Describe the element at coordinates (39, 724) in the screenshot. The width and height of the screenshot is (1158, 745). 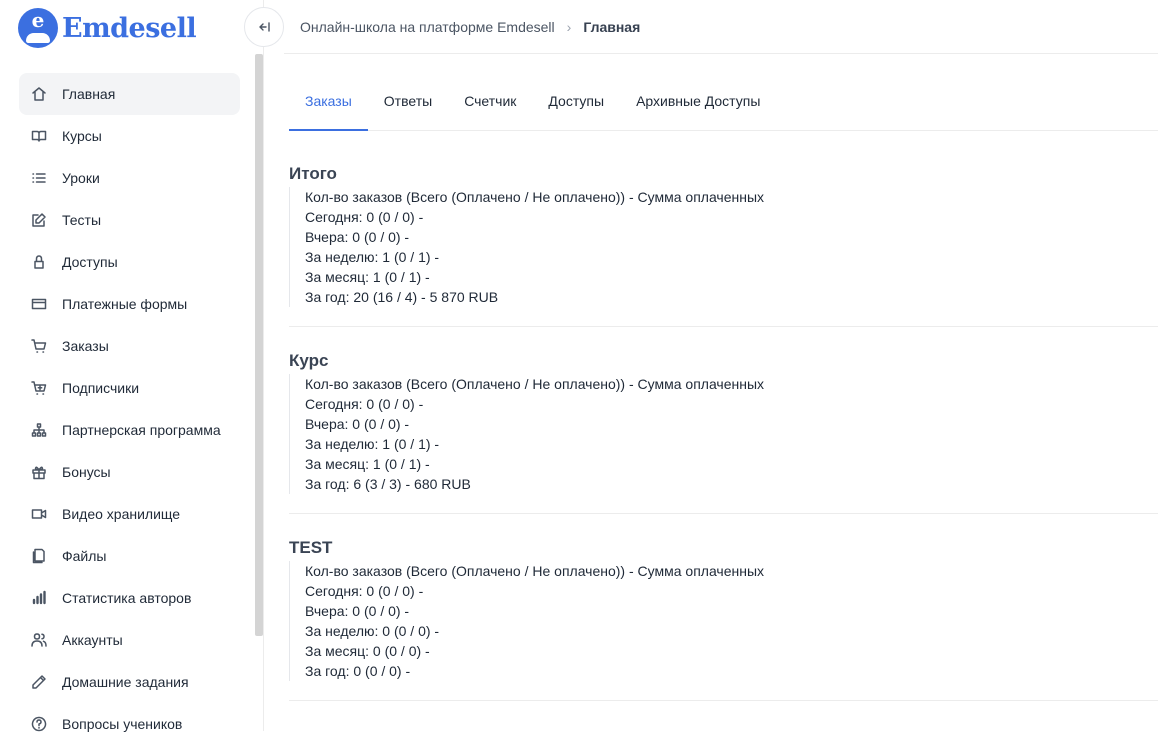
I see `question-icon` at that location.